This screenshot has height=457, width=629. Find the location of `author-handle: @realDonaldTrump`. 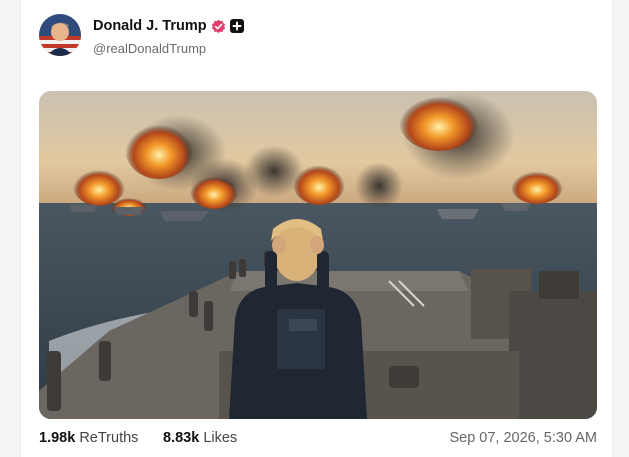

author-handle: @realDonaldTrump is located at coordinates (149, 48).